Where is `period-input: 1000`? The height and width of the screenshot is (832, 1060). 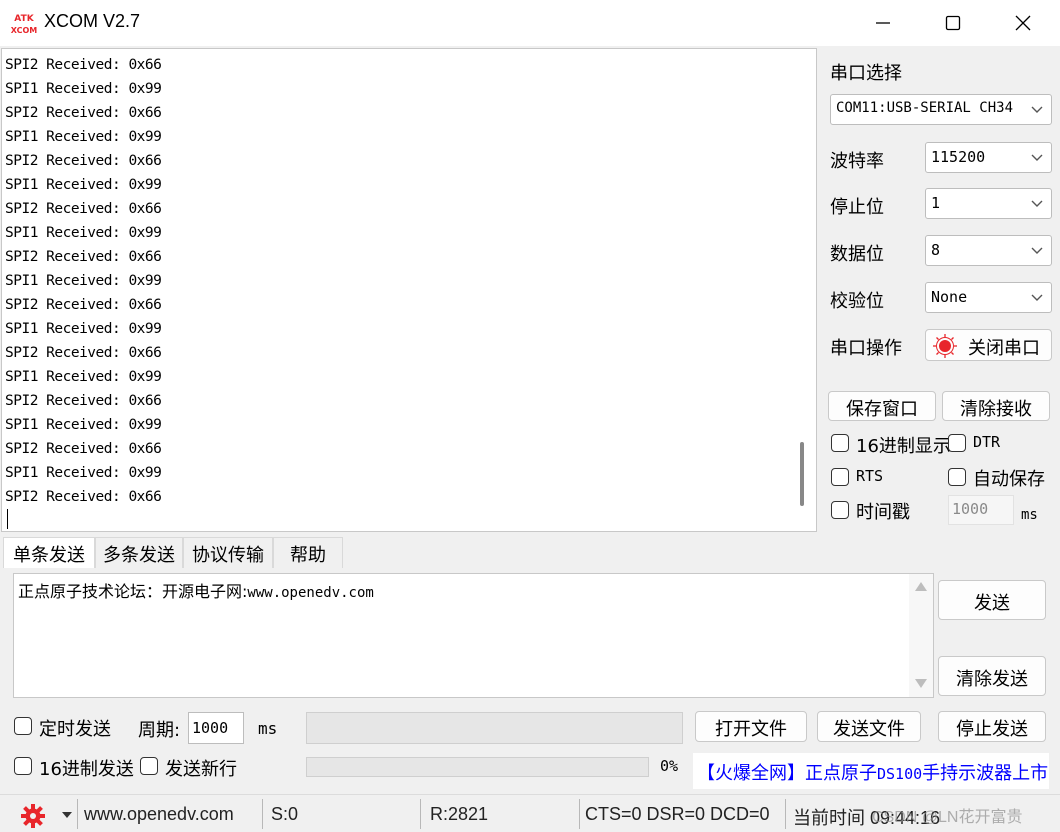
period-input: 1000 is located at coordinates (216, 728).